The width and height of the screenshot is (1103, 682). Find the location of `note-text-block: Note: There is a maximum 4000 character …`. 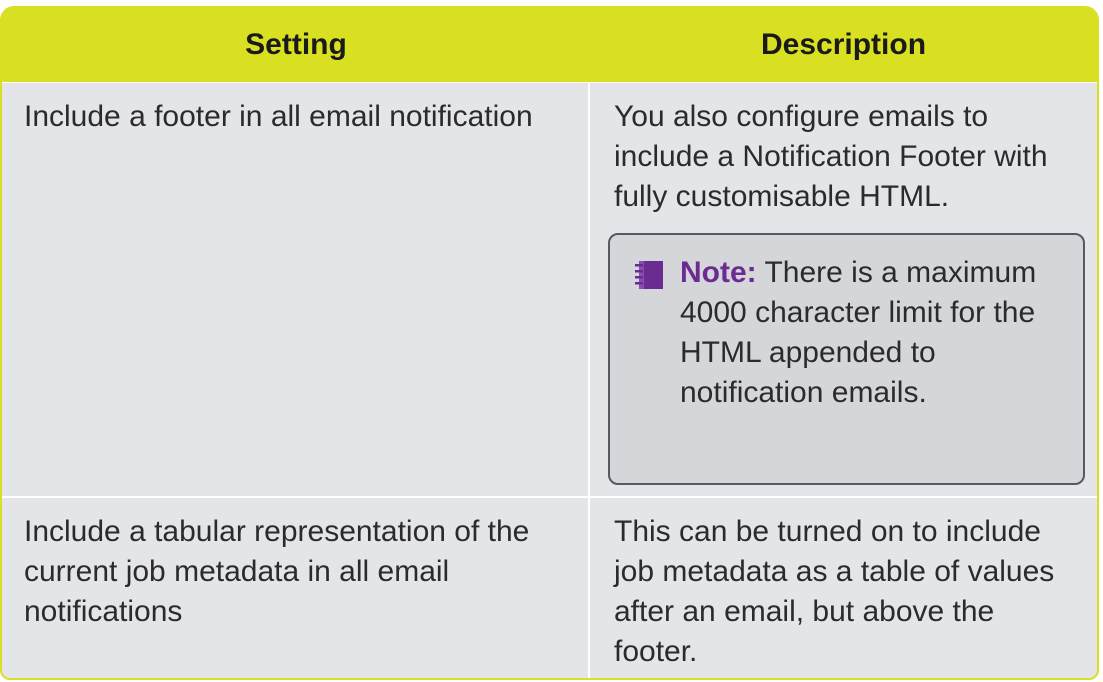

note-text-block: Note: There is a maximum 4000 character … is located at coordinates (874, 333).